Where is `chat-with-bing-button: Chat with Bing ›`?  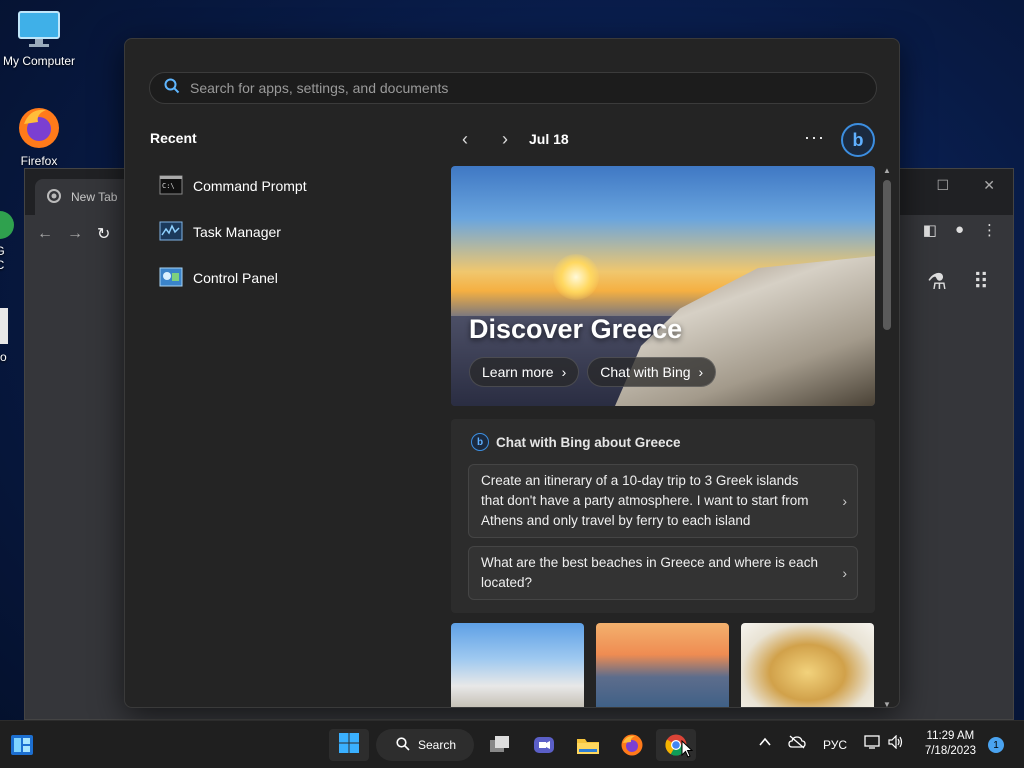 chat-with-bing-button: Chat with Bing › is located at coordinates (652, 372).